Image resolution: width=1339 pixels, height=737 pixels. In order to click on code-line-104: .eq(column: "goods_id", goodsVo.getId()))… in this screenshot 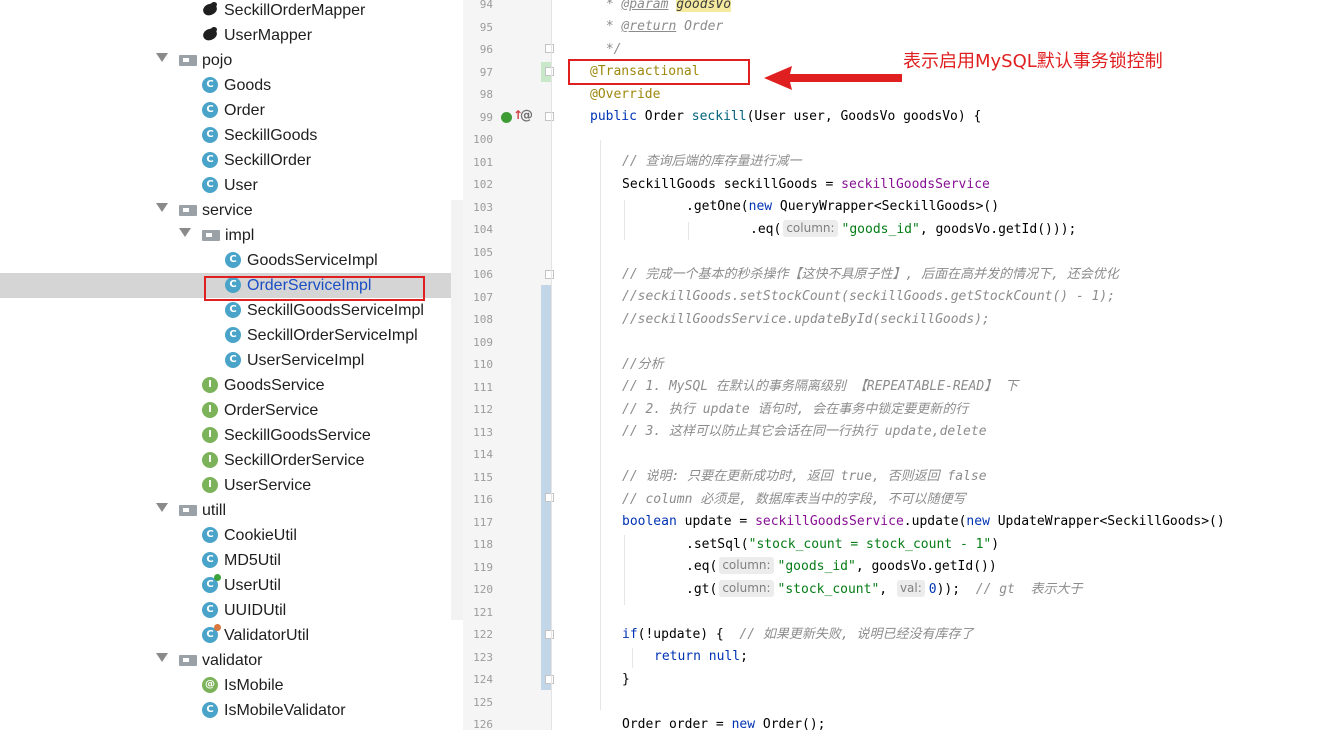, I will do `click(913, 228)`.